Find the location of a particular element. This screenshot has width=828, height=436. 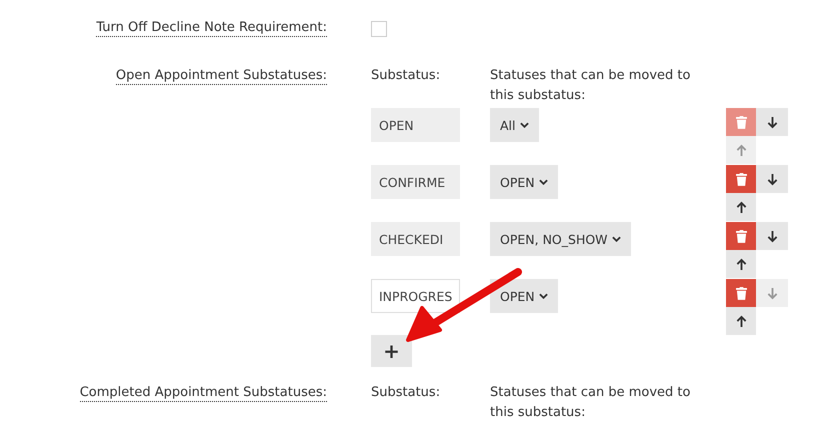

section-label: Open Appointment Substatuses: is located at coordinates (221, 76).